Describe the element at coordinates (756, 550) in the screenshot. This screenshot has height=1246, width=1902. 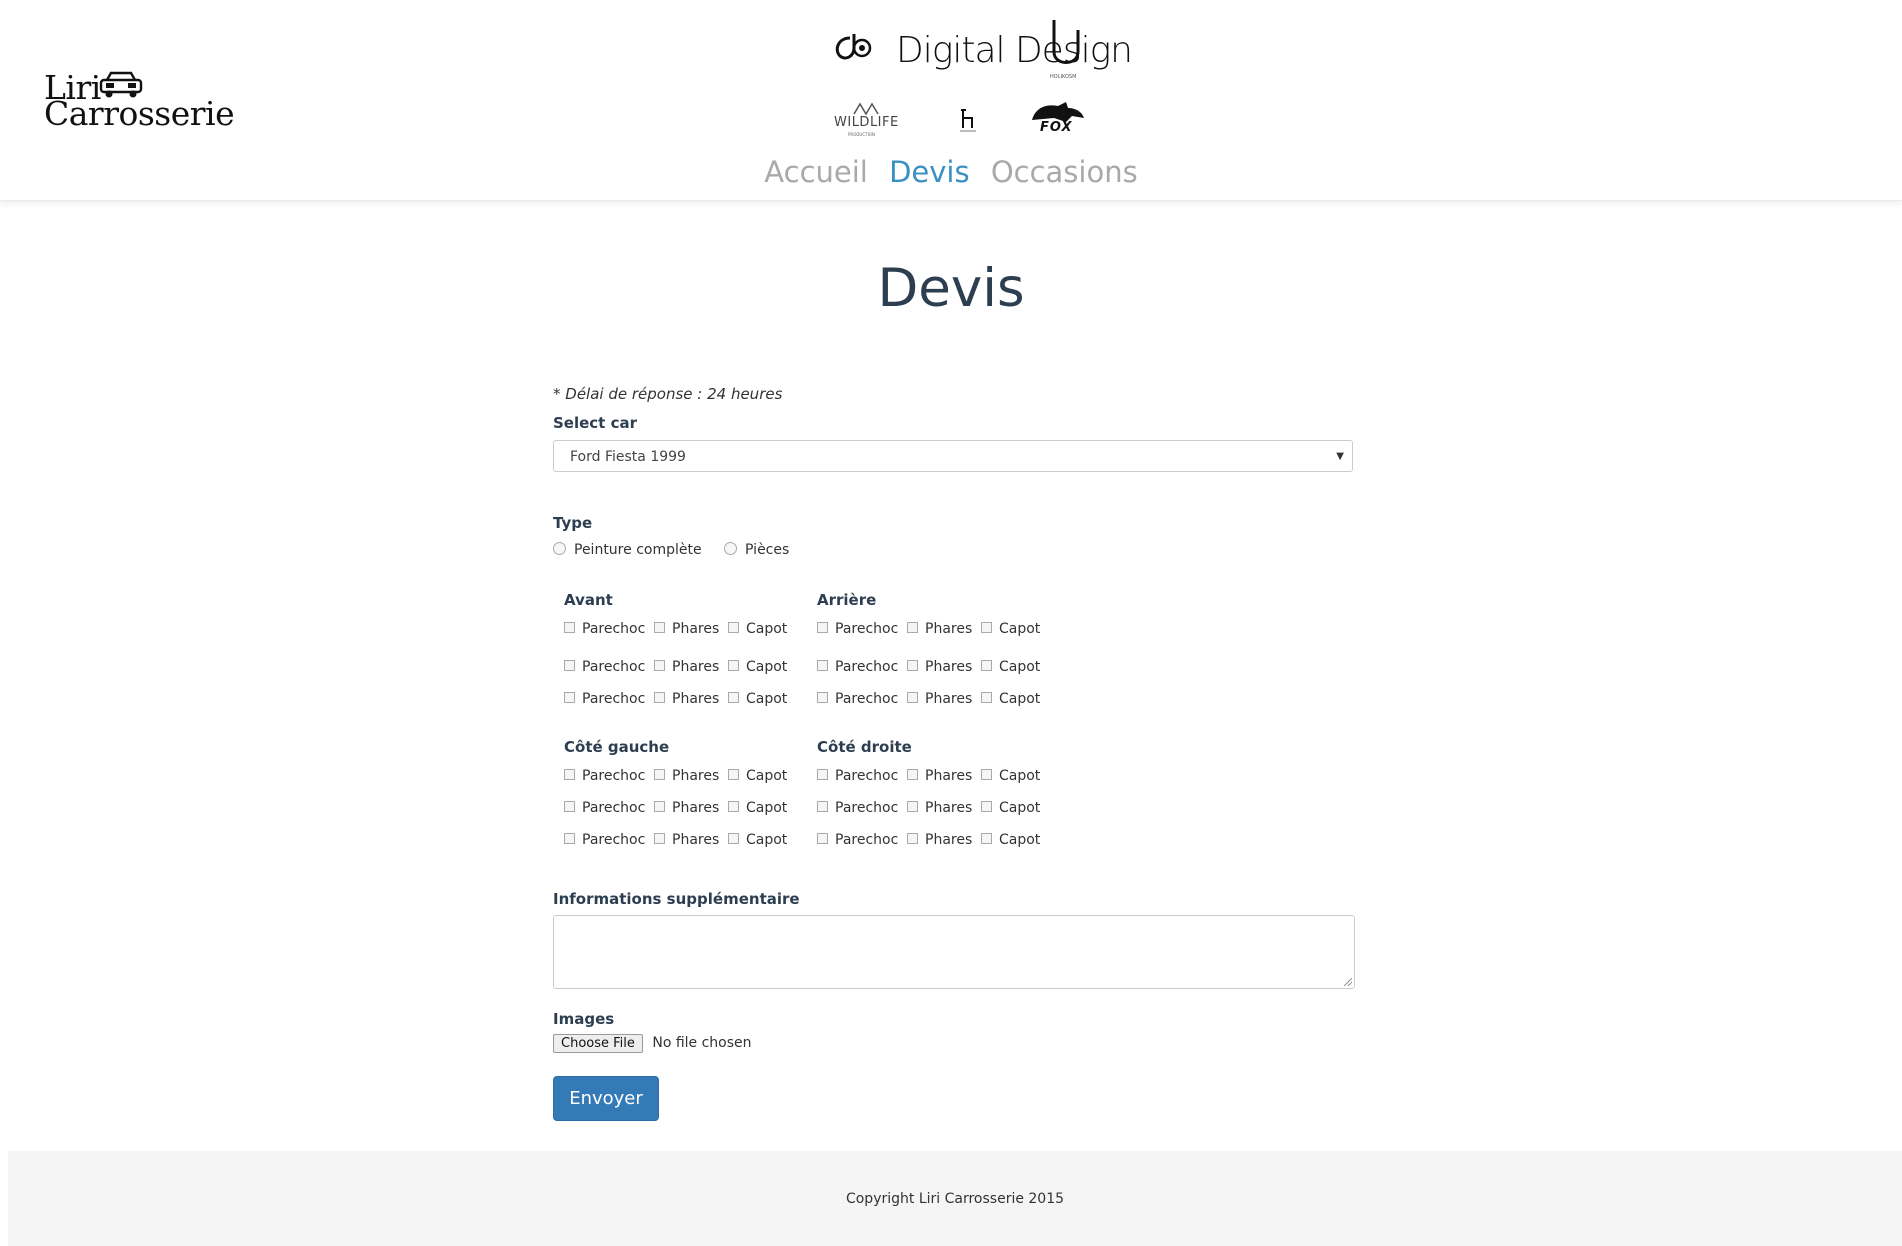
I see `type-option-pieces: Pièces` at that location.